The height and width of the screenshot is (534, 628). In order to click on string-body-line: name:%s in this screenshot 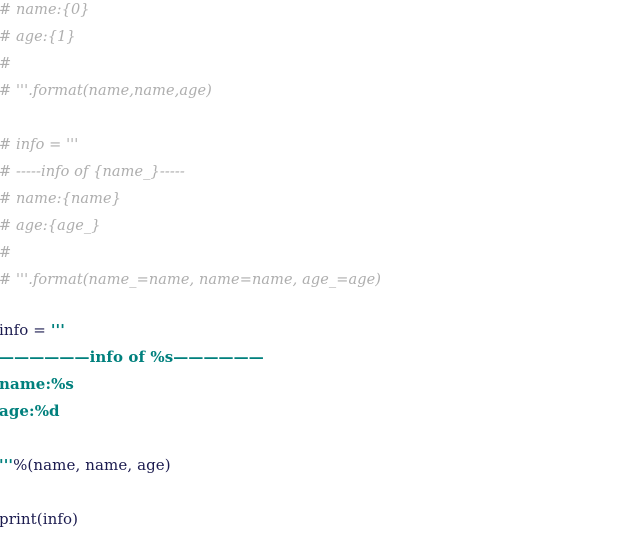, I will do `click(37, 384)`.